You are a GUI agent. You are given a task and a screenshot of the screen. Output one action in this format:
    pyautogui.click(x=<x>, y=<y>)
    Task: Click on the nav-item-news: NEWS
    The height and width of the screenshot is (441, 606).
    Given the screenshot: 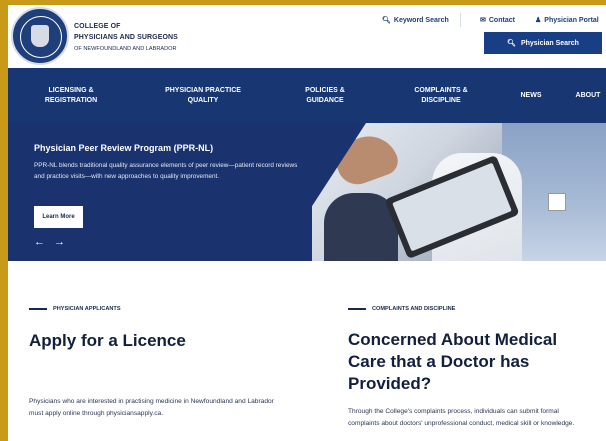 What is the action you would take?
    pyautogui.click(x=531, y=95)
    